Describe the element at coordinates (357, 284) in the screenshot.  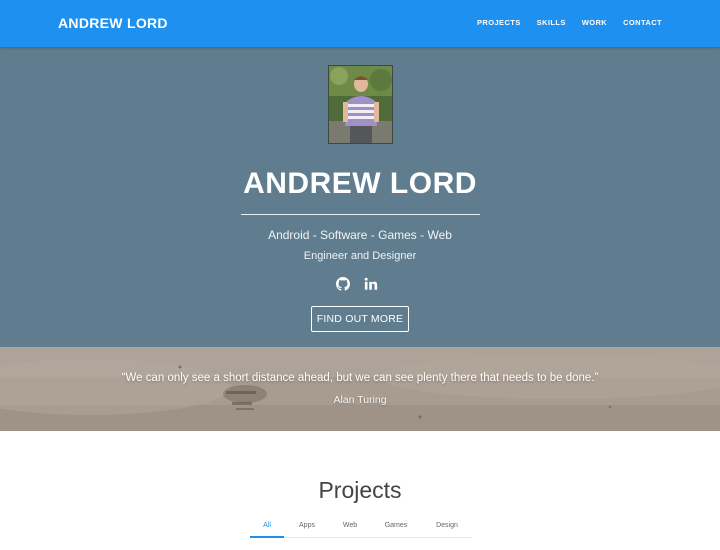
I see `social-links` at that location.